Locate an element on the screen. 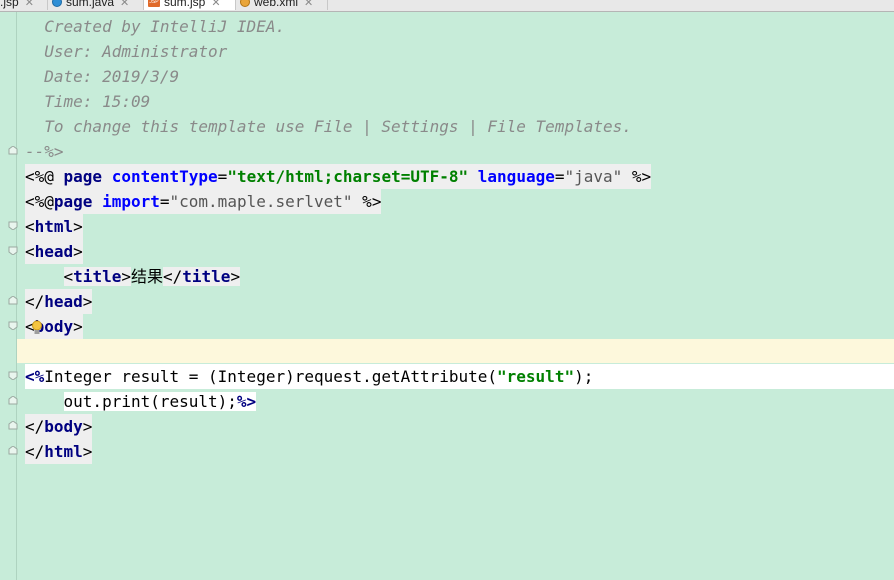 This screenshot has width=894, height=580. title-line: <title>结果</title> is located at coordinates (133, 276).